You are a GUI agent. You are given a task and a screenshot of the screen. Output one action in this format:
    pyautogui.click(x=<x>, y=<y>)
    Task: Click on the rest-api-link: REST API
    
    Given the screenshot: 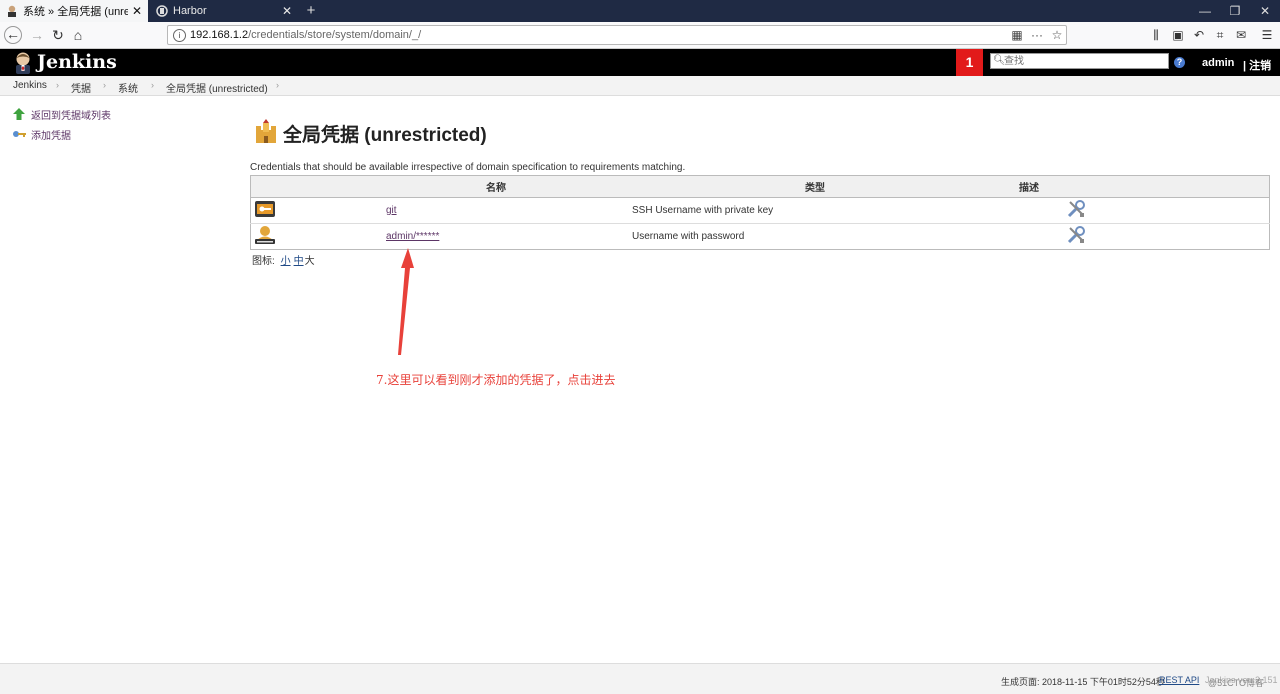 What is the action you would take?
    pyautogui.click(x=1179, y=680)
    